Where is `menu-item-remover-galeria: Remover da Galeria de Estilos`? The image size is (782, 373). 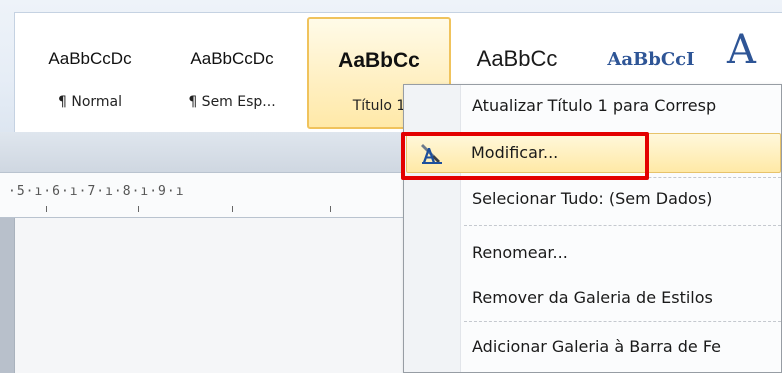
menu-item-remover-galeria: Remover da Galeria de Estilos is located at coordinates (593, 298).